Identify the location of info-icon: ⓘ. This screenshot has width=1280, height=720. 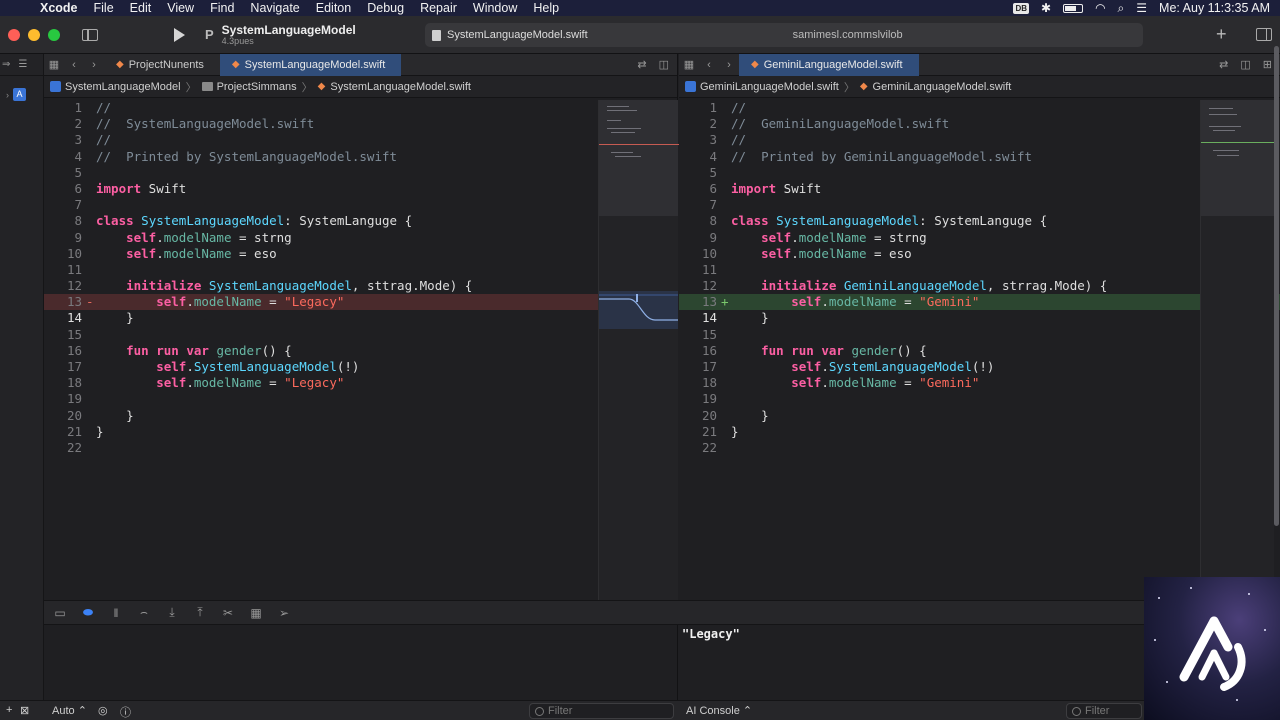
(125, 712).